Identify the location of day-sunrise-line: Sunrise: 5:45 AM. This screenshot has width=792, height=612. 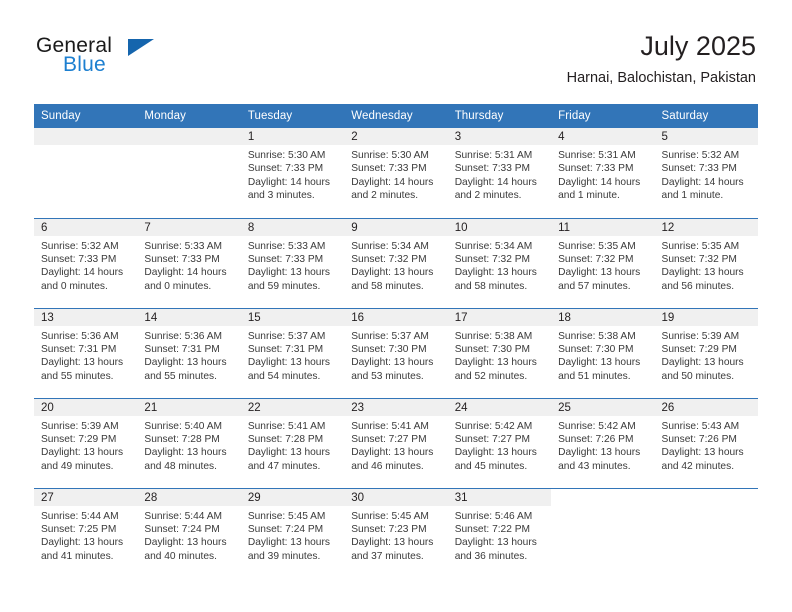
(286, 516).